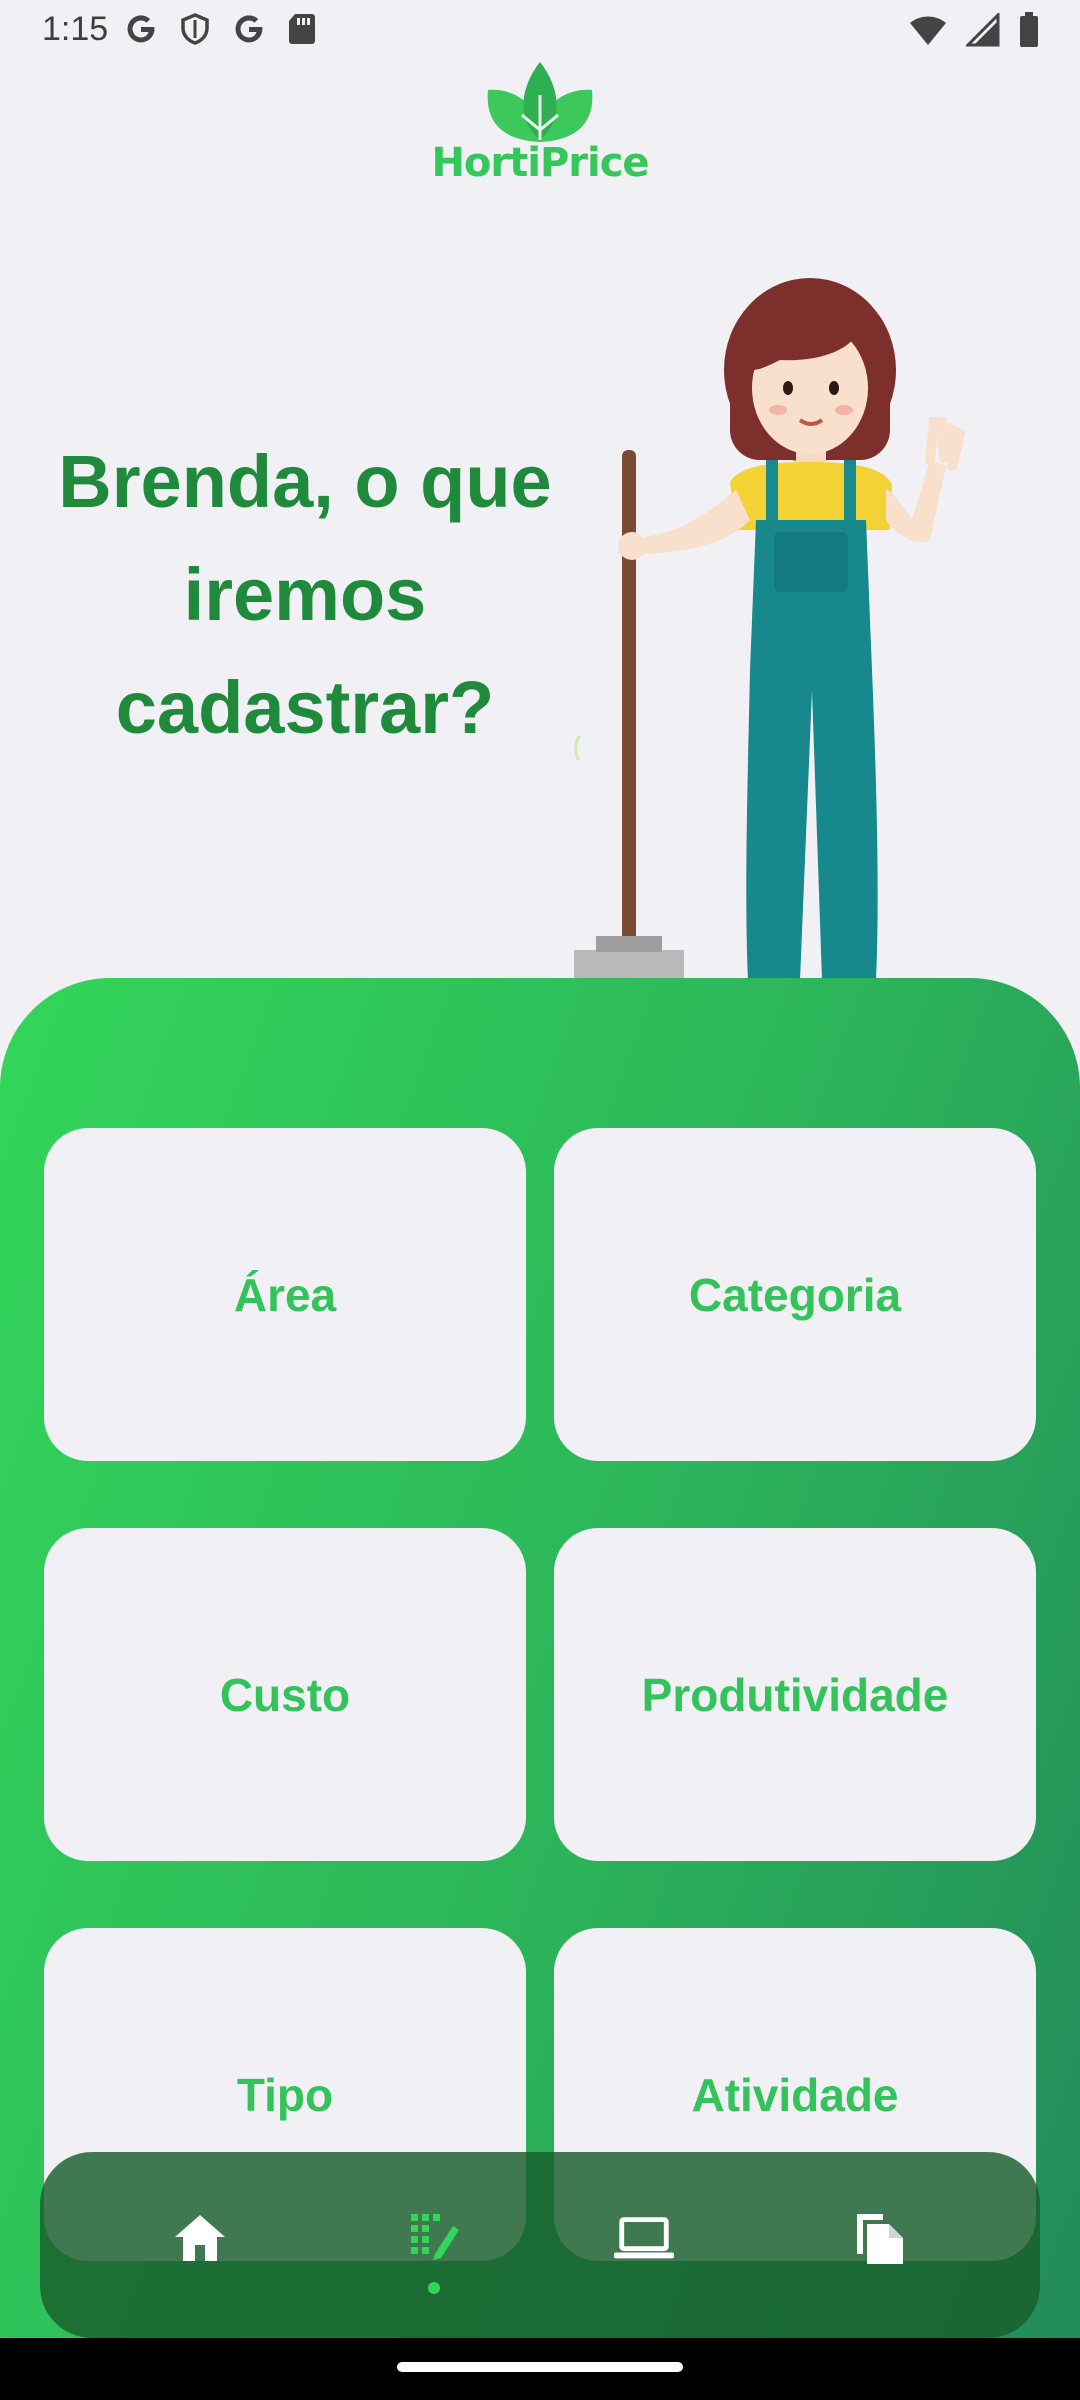 Image resolution: width=1080 pixels, height=2400 pixels. I want to click on status-icons-left, so click(220, 29).